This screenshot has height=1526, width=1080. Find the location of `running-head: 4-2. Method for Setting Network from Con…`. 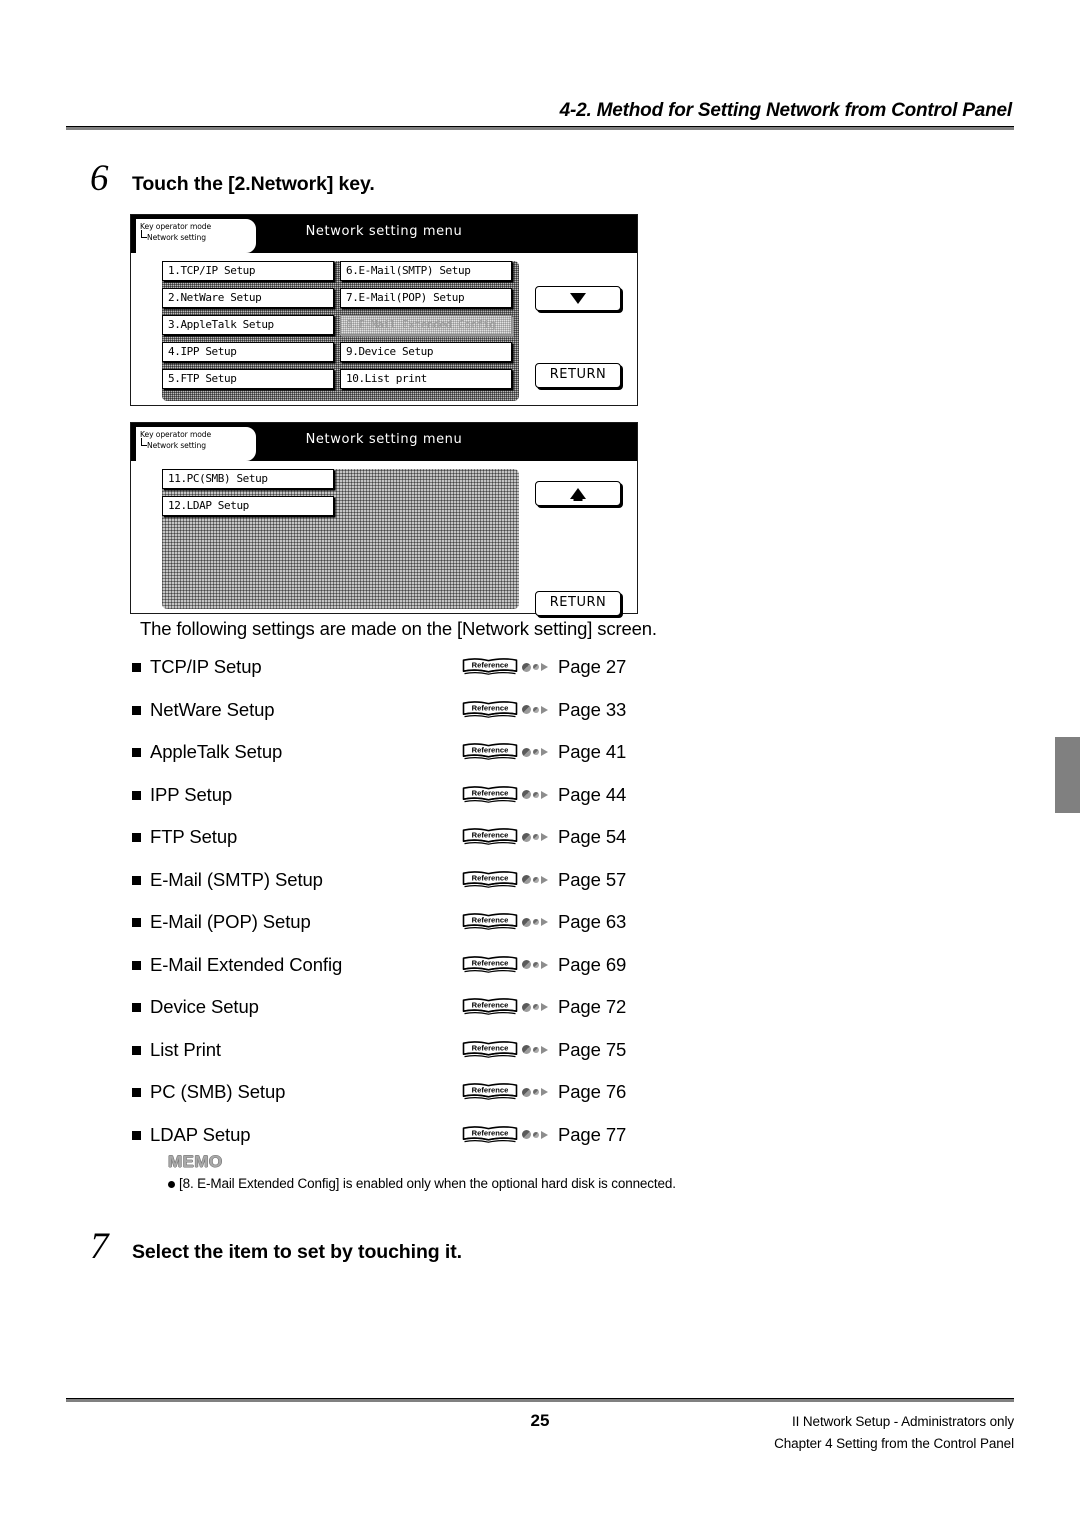

running-head: 4-2. Method for Setting Network from Con… is located at coordinates (786, 110).